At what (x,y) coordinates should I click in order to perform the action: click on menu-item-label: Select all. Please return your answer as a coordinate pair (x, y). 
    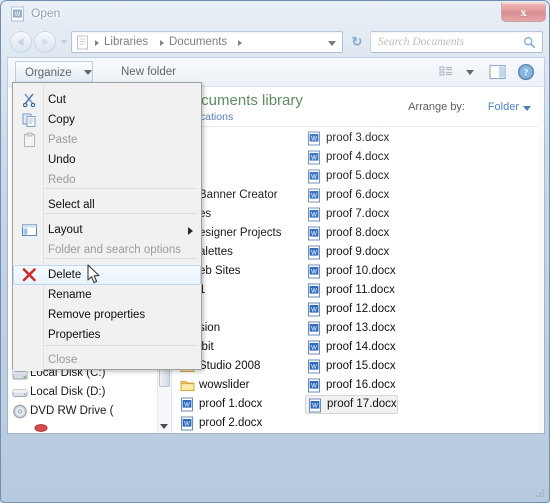
    Looking at the image, I should click on (71, 205).